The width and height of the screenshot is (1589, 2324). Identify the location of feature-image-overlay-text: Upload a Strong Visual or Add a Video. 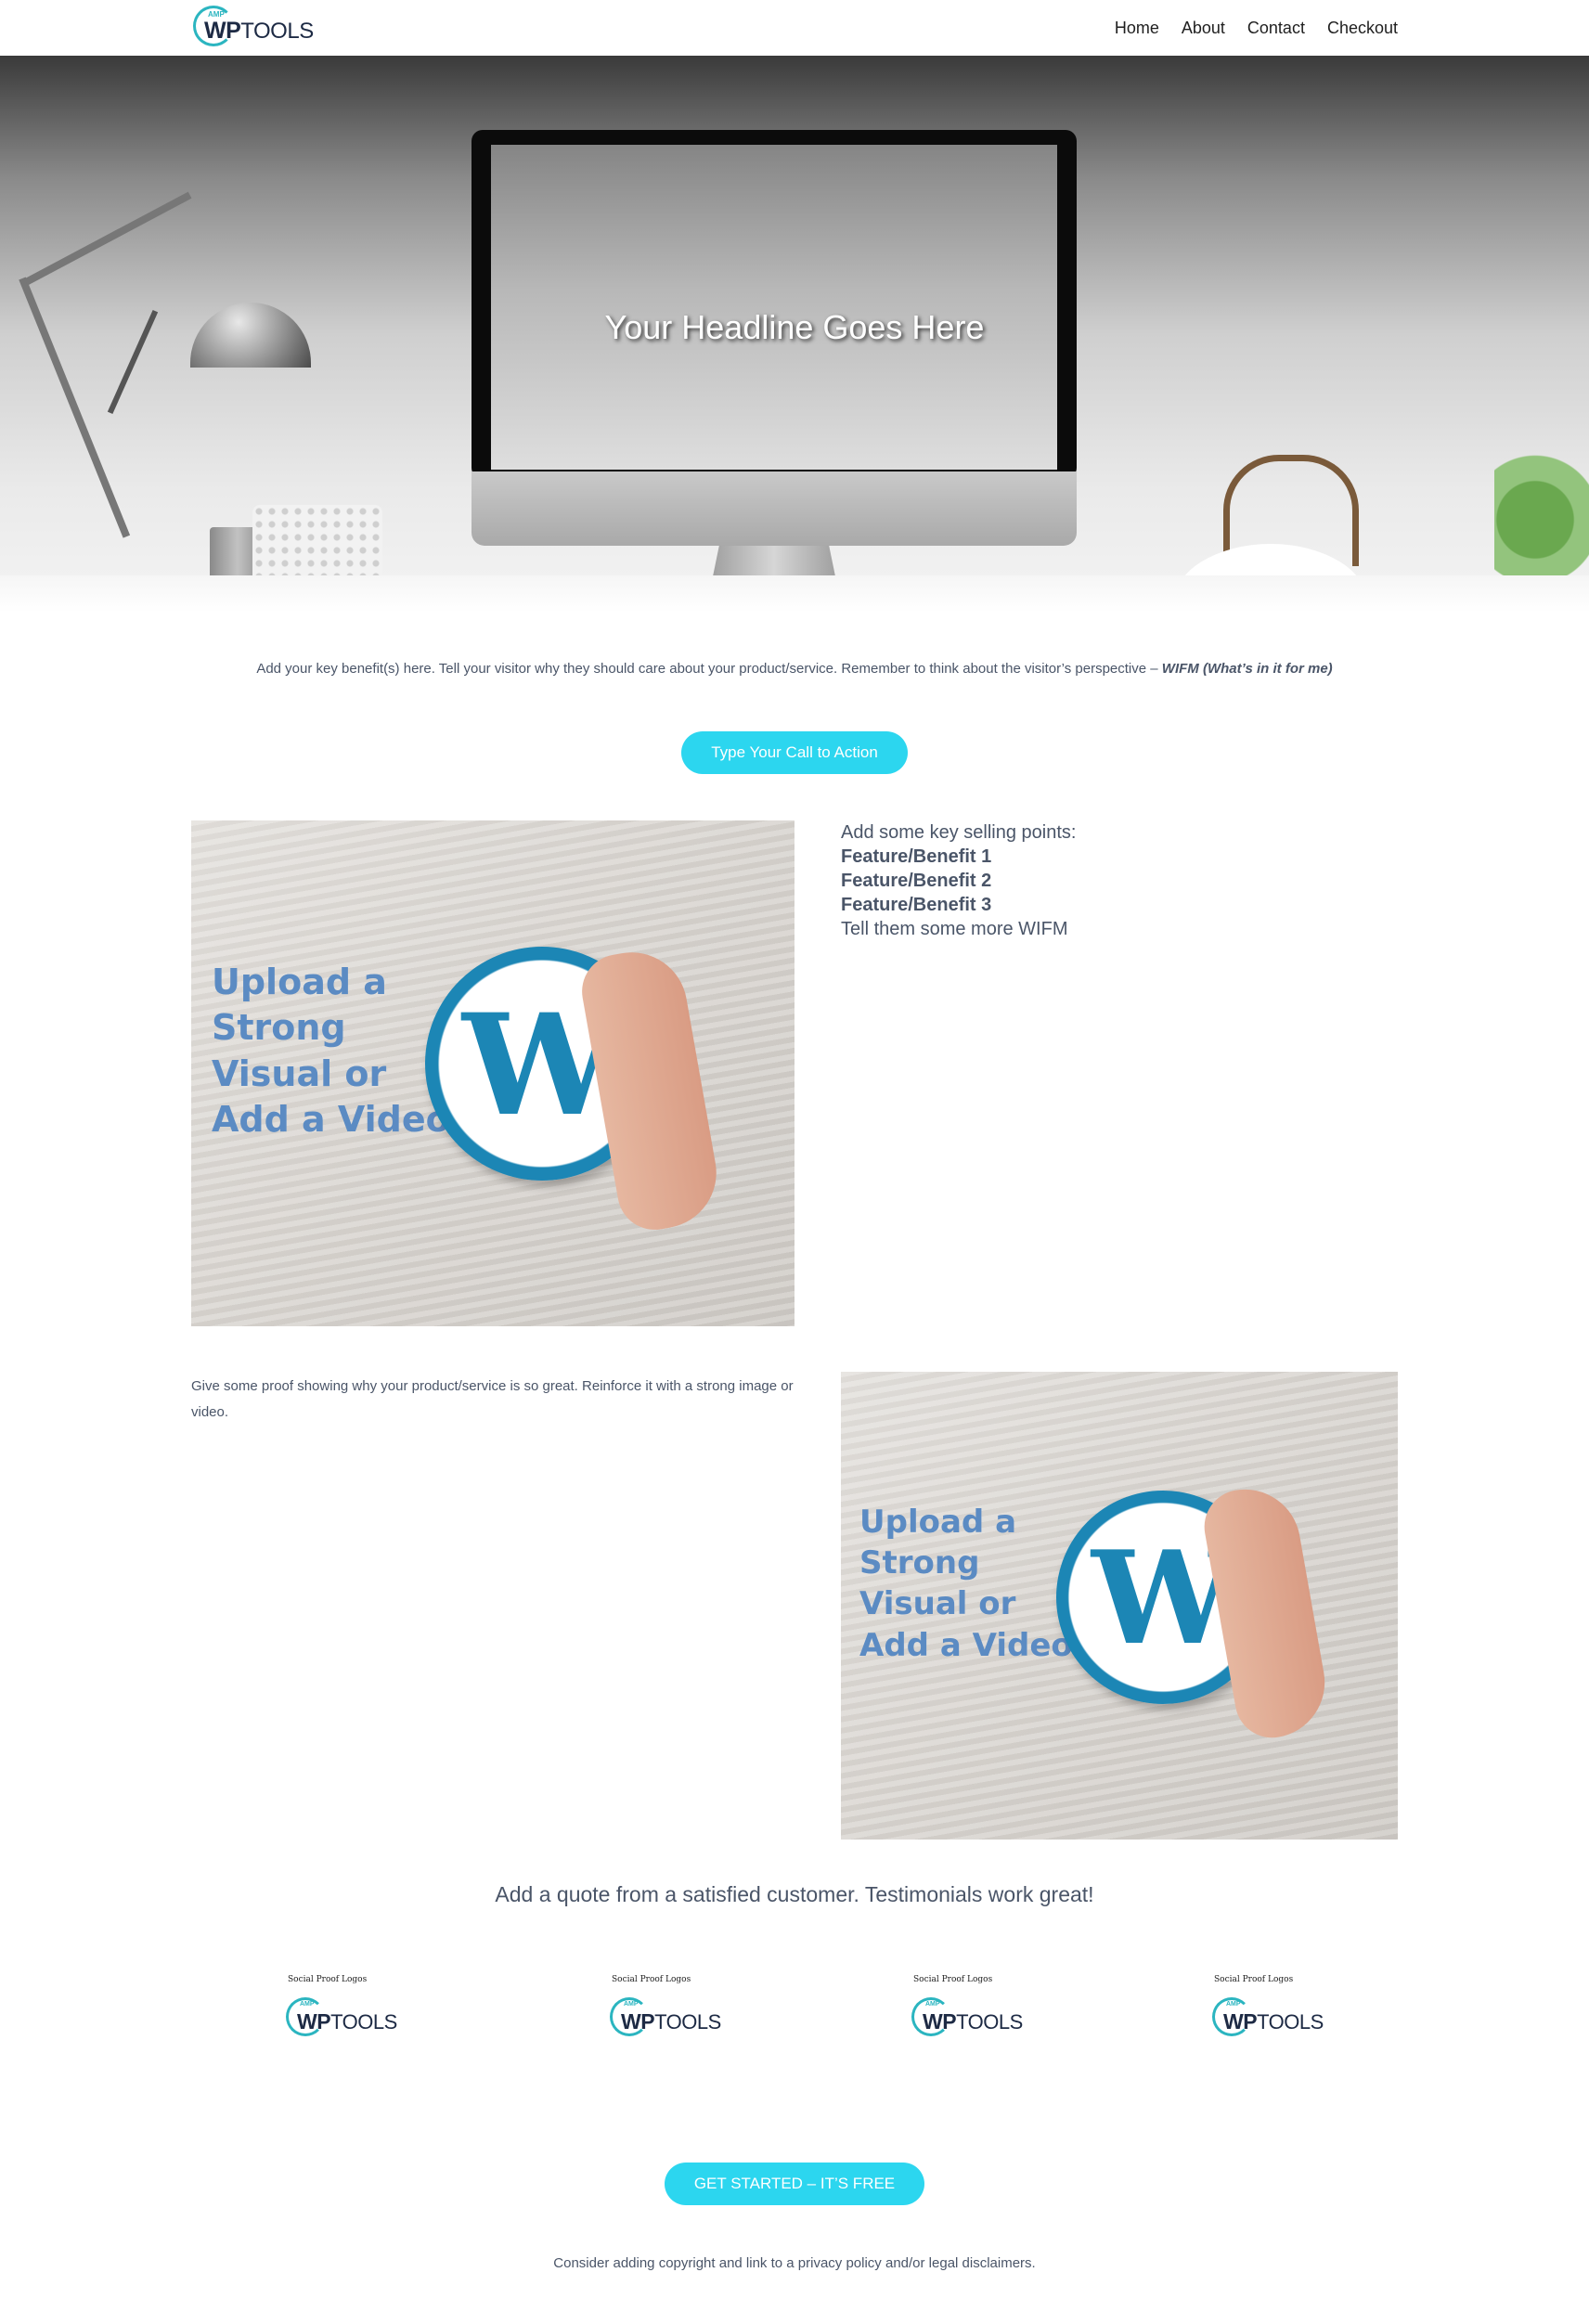
(331, 1051).